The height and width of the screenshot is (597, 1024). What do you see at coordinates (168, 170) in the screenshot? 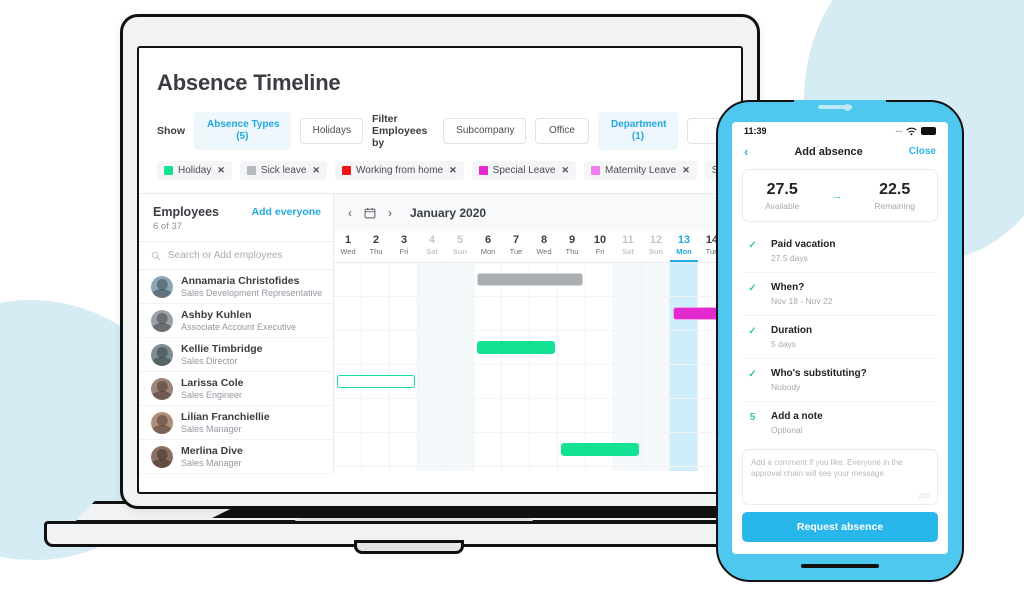
I see `swatch-holiday` at bounding box center [168, 170].